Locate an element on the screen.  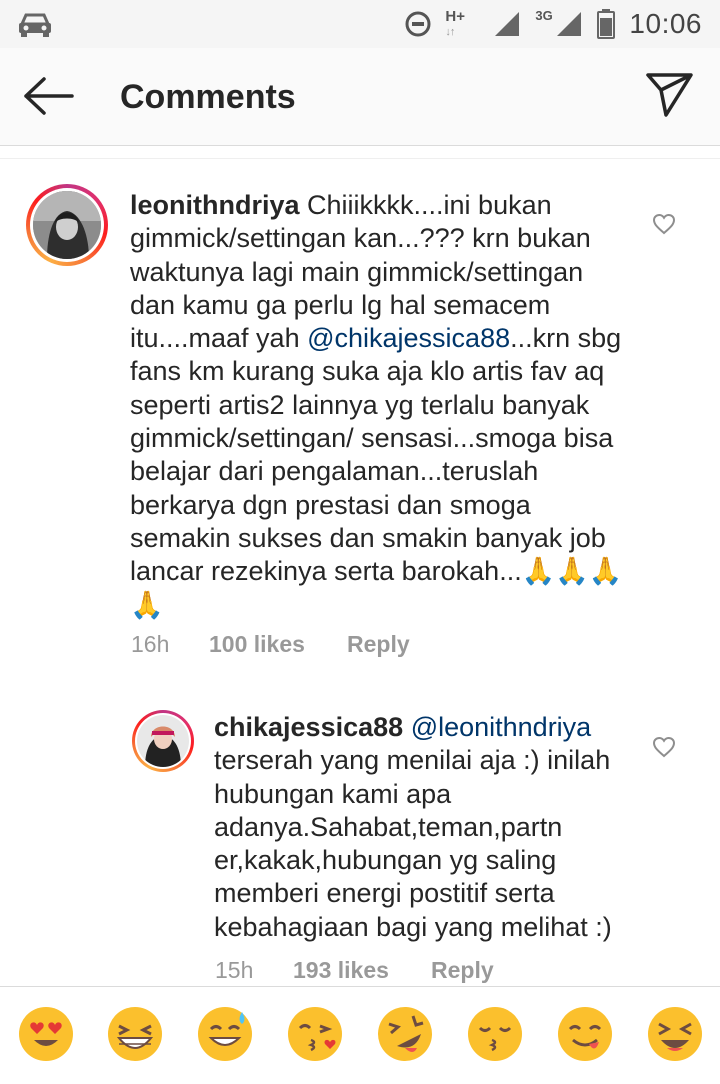
grinning-squint-emoji-icon is located at coordinates (135, 1034).